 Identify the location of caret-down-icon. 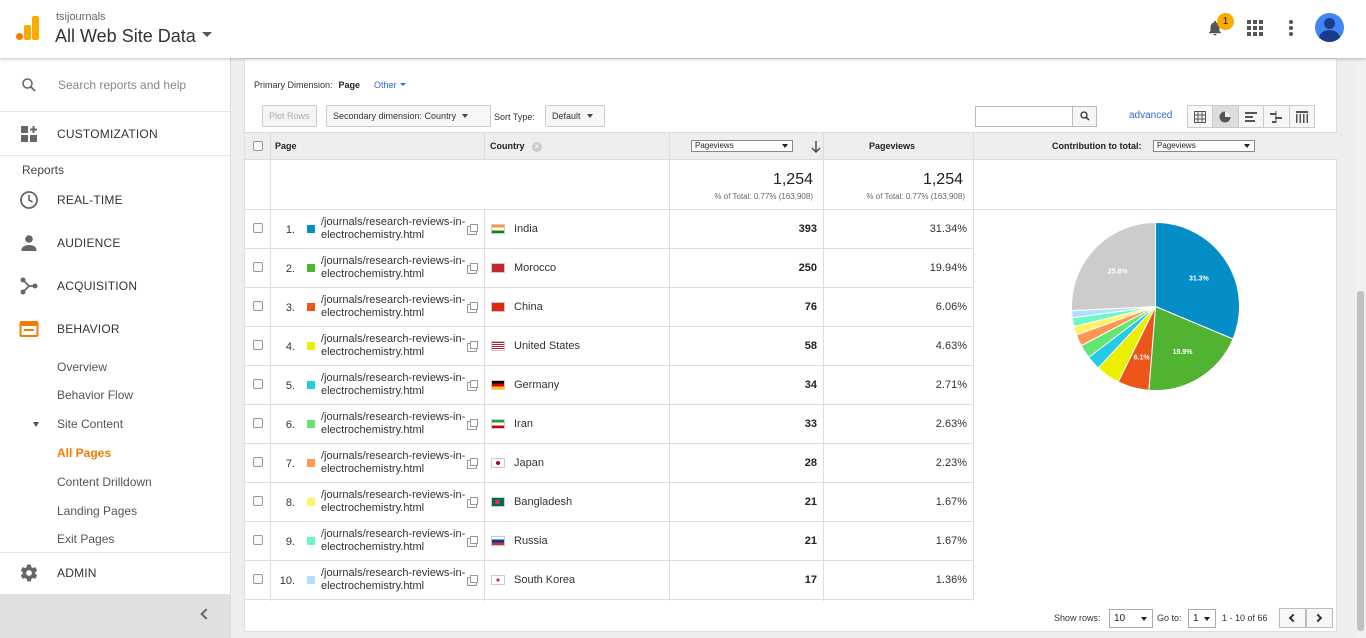
(207, 34).